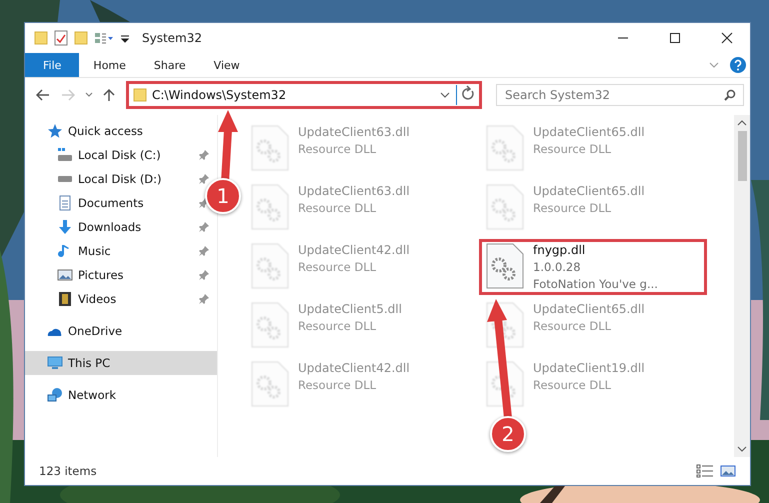 This screenshot has height=503, width=769. What do you see at coordinates (742, 286) in the screenshot?
I see `scrollbar` at bounding box center [742, 286].